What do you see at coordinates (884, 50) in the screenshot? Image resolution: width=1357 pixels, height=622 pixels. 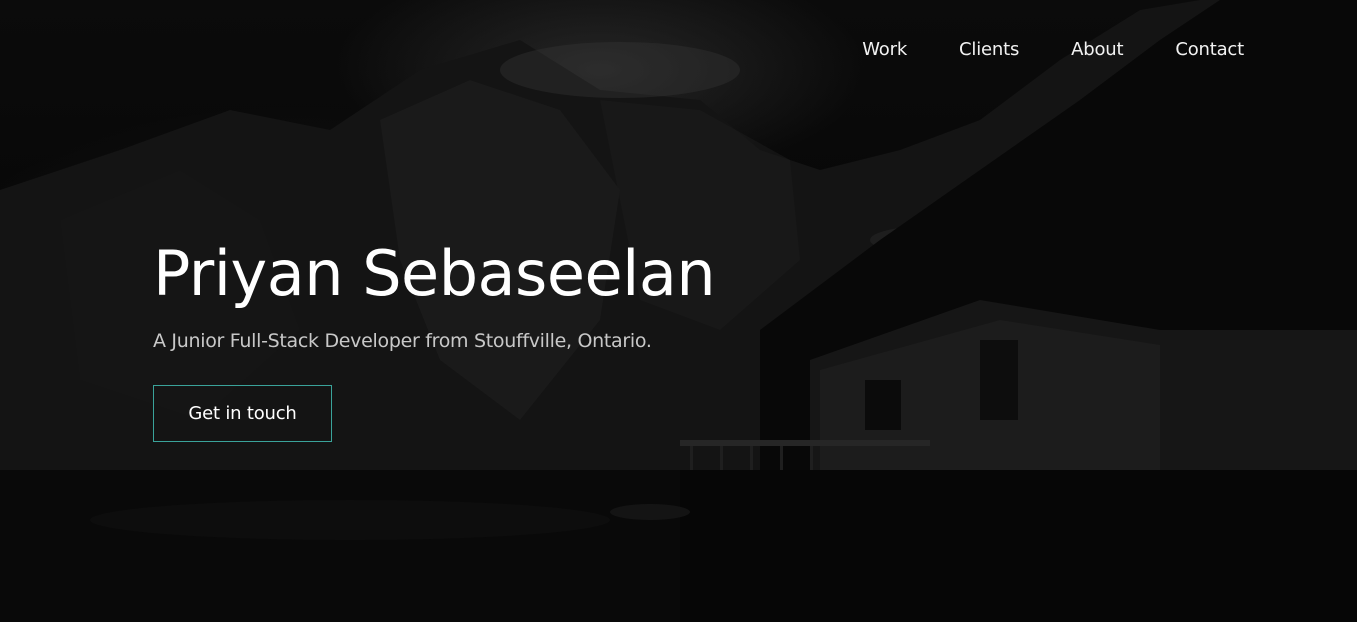 I see `nav-item-work: Work` at bounding box center [884, 50].